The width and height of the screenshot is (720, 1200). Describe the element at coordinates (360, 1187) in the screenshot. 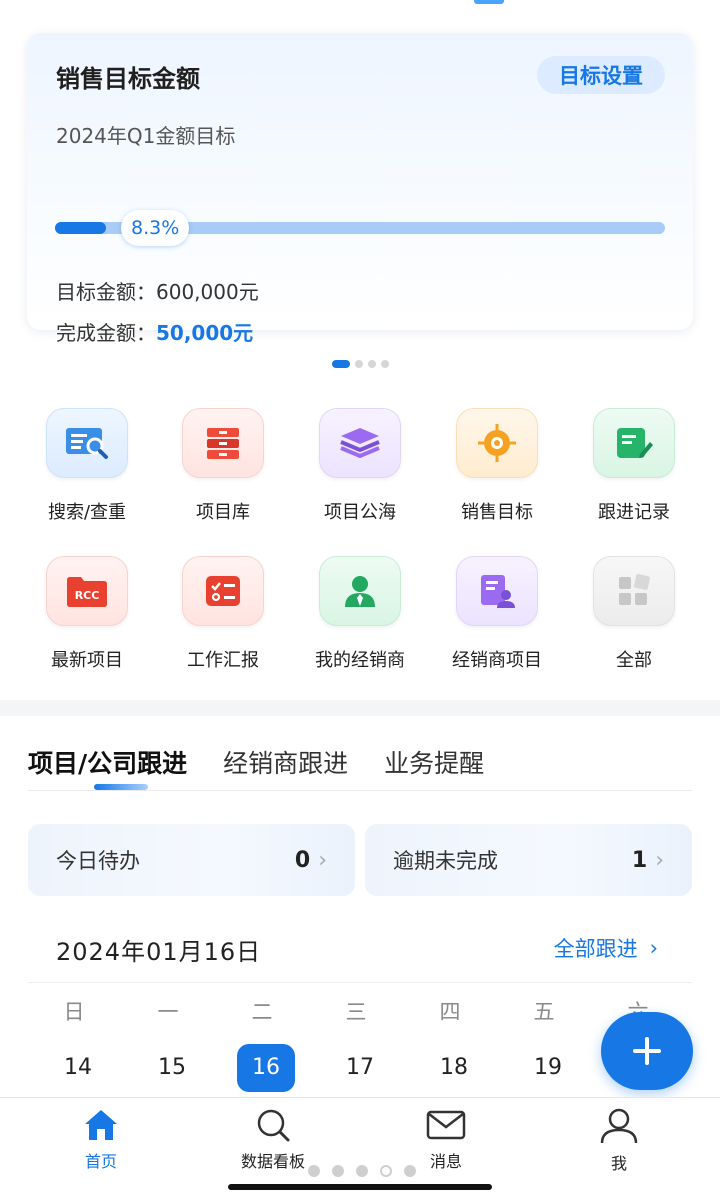

I see `home-indicator` at that location.